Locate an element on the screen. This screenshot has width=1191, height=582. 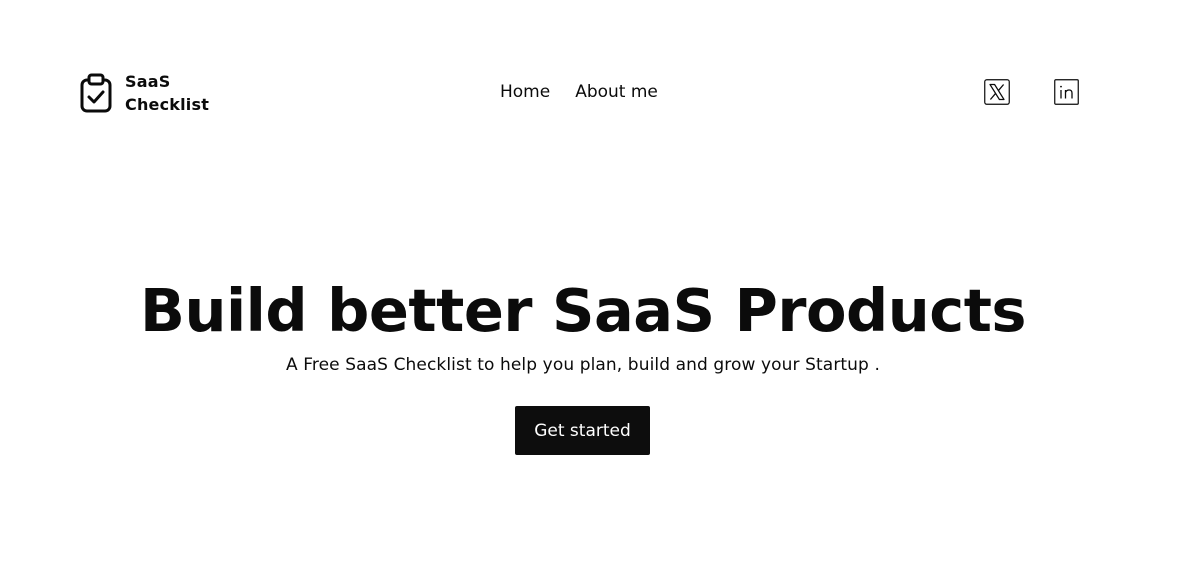
hero-title: Build better SaaS Products is located at coordinates (583, 310).